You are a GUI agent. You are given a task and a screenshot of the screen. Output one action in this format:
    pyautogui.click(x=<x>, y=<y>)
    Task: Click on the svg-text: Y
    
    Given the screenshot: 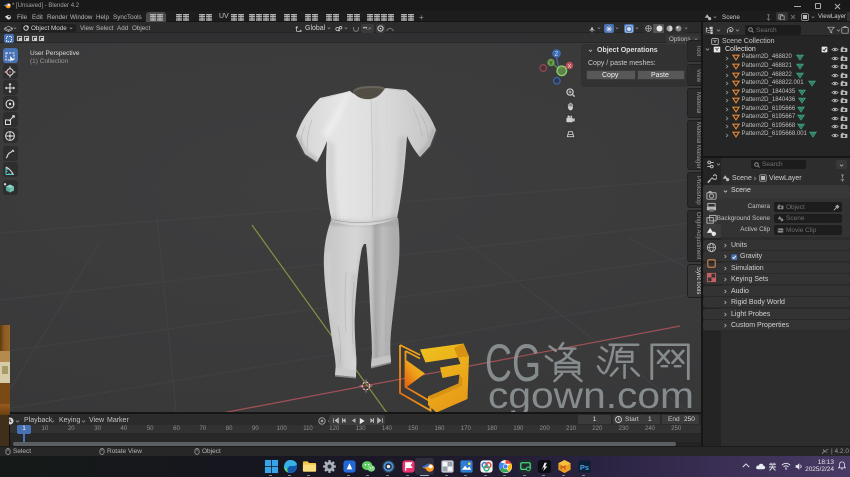 What is the action you would take?
    pyautogui.click(x=551, y=64)
    